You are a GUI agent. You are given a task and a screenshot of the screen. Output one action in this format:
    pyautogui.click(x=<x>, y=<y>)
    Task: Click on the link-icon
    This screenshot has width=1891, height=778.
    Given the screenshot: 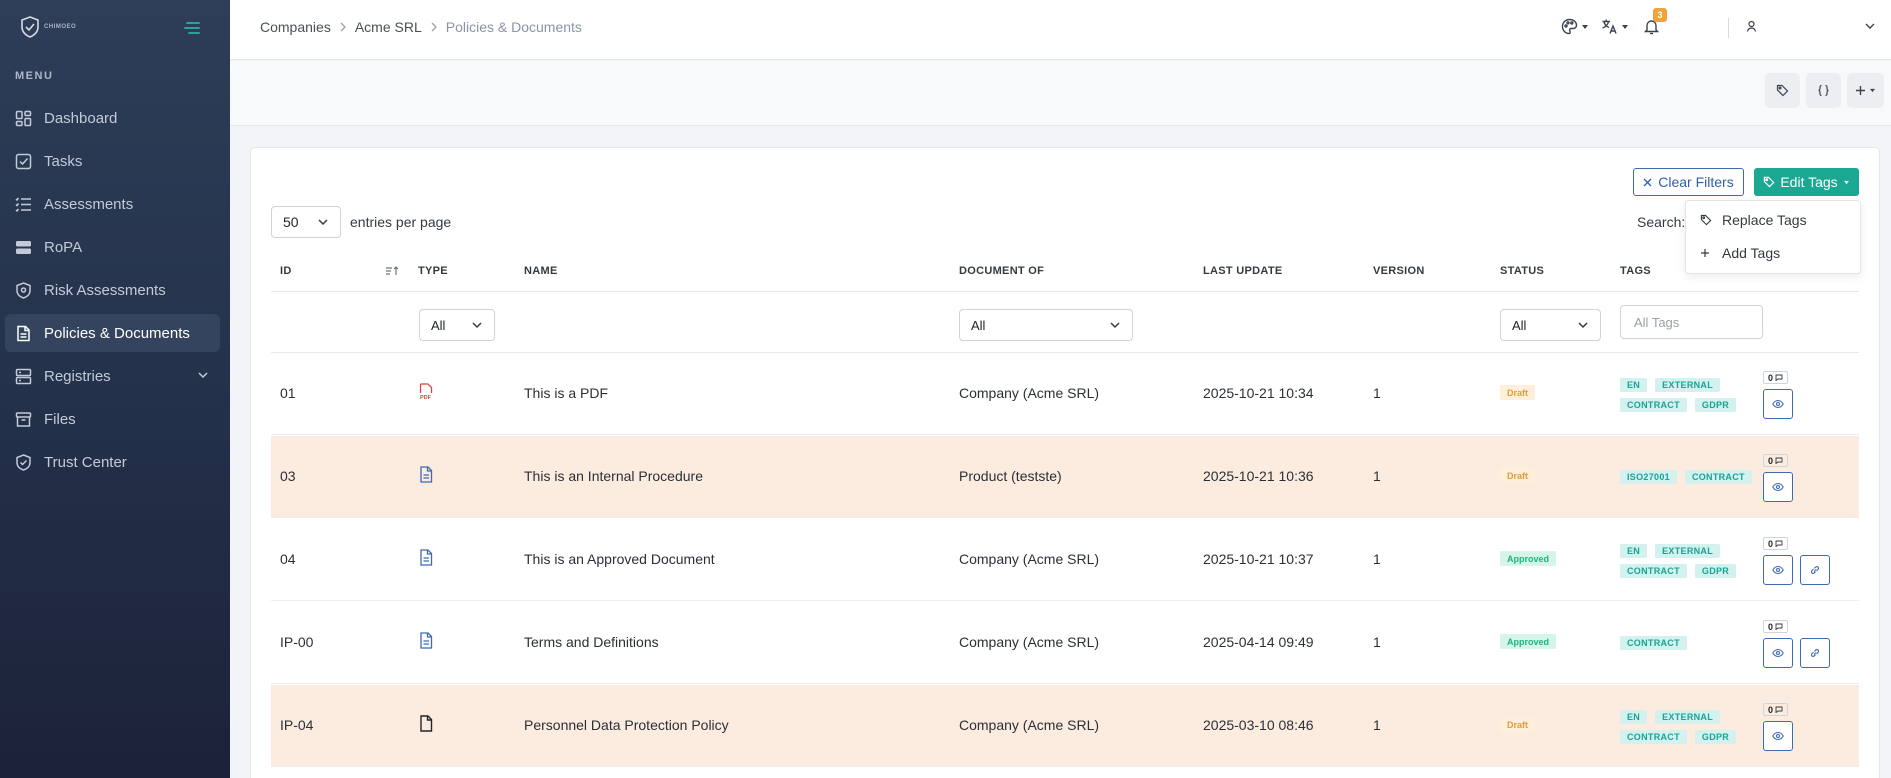 What is the action you would take?
    pyautogui.click(x=1815, y=570)
    